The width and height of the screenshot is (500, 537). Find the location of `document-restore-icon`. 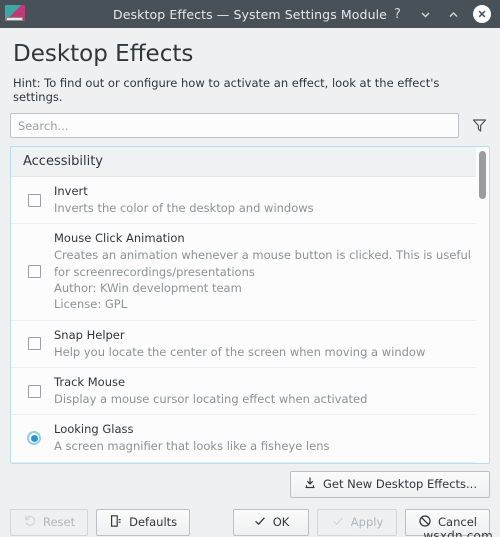

document-restore-icon is located at coordinates (116, 522).